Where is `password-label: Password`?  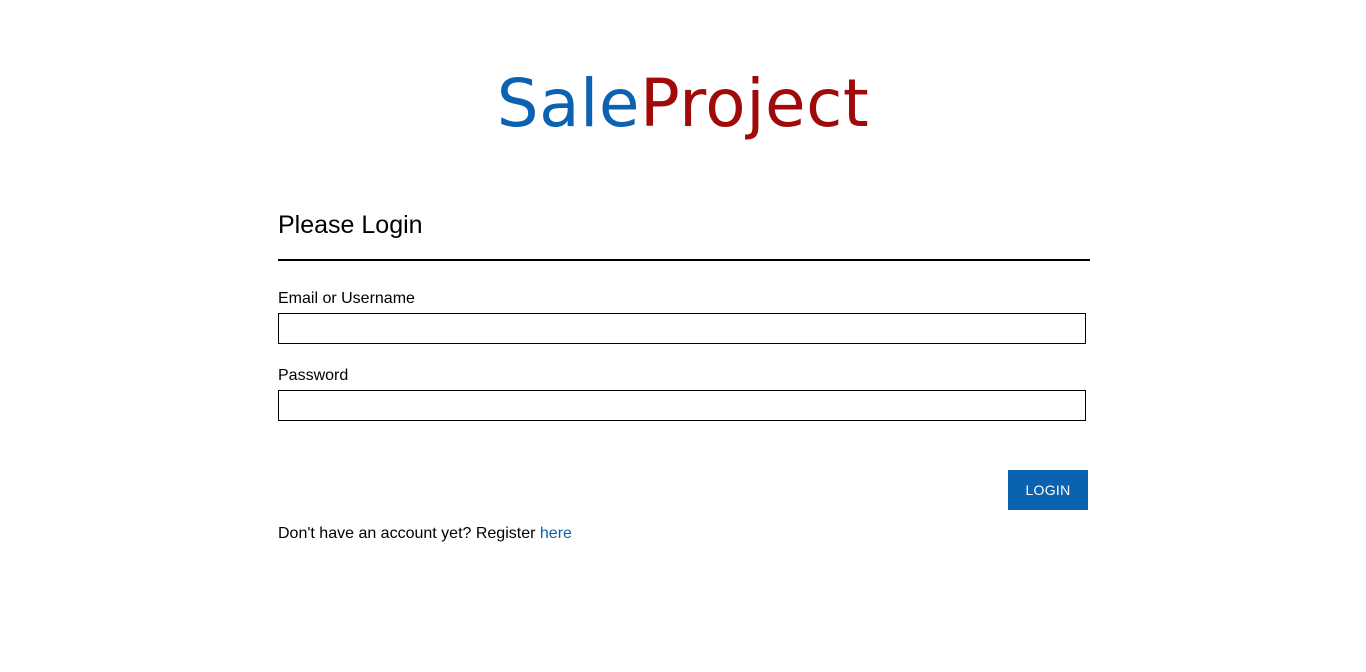 password-label: Password is located at coordinates (313, 375).